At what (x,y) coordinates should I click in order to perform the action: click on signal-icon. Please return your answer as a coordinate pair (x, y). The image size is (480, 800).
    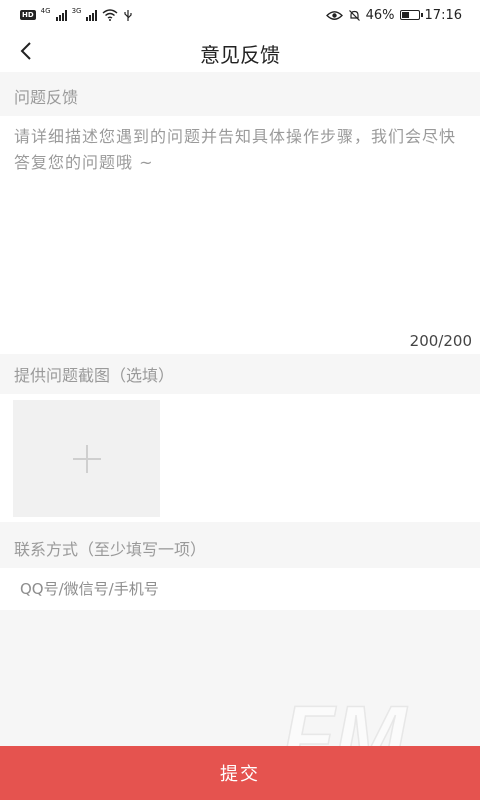
    Looking at the image, I should click on (61, 15).